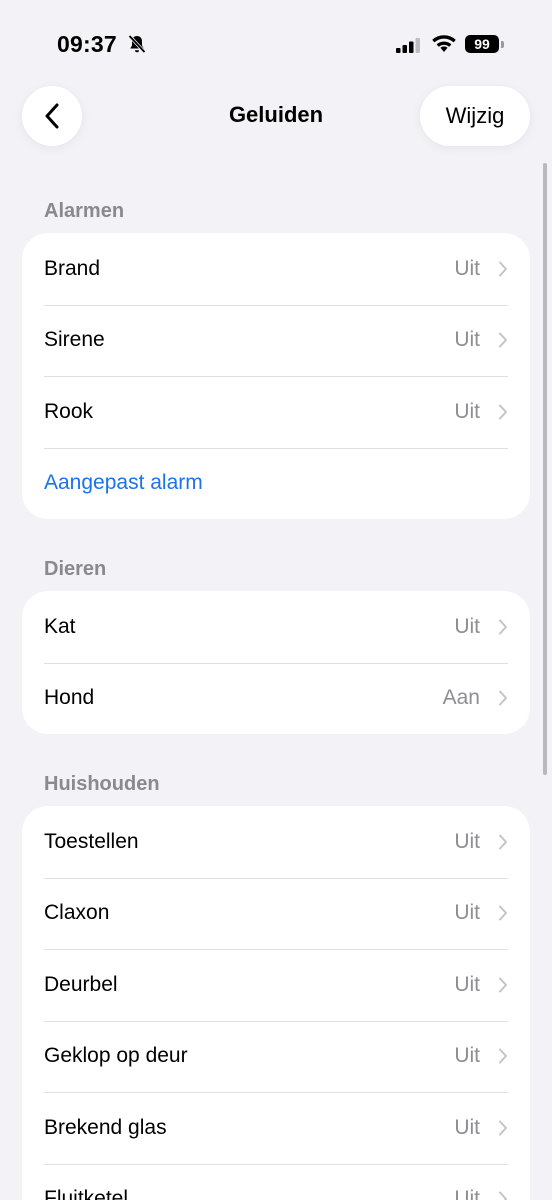 This screenshot has height=1200, width=552. What do you see at coordinates (105, 1127) in the screenshot?
I see `row-label: Brekend glas` at bounding box center [105, 1127].